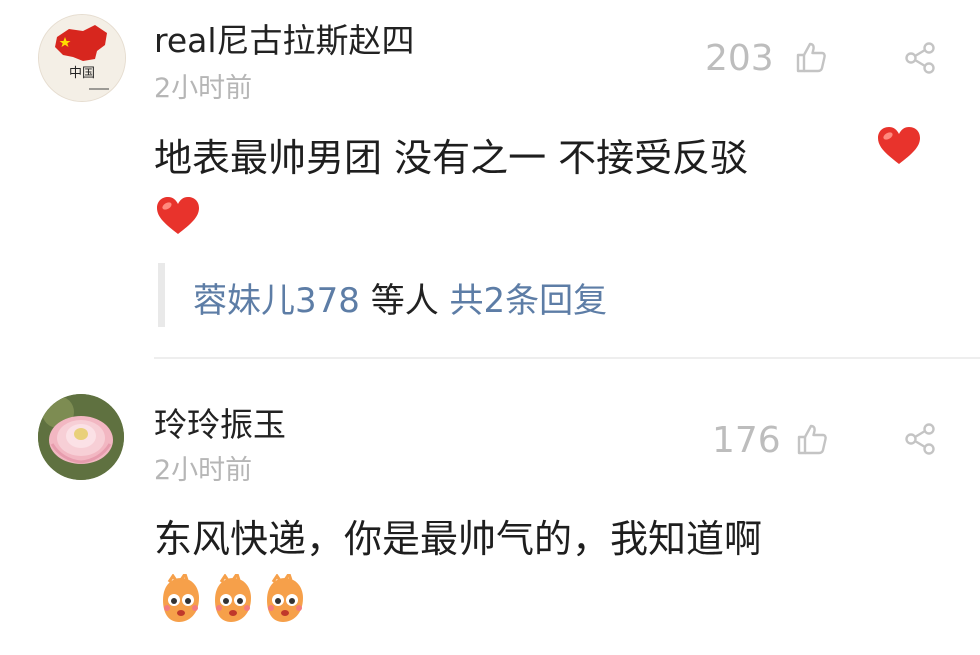 This screenshot has width=980, height=655. Describe the element at coordinates (220, 422) in the screenshot. I see `username: 玲玲振玉` at that location.